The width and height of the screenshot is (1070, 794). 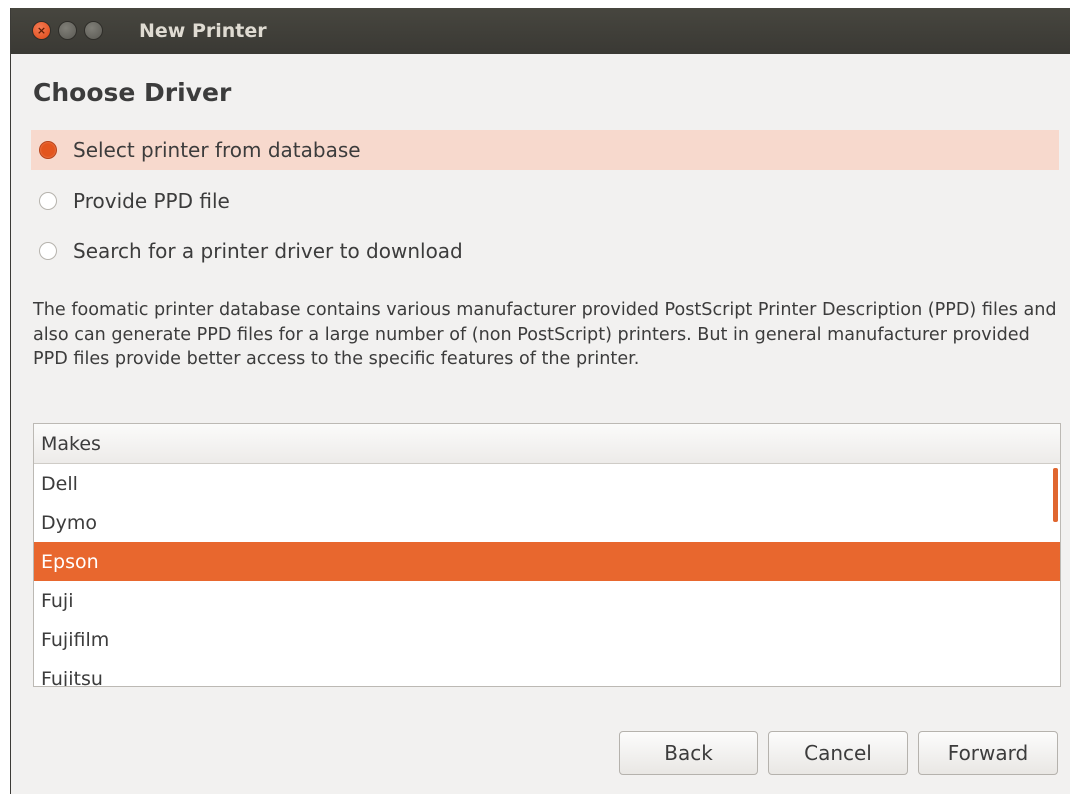 What do you see at coordinates (547, 444) in the screenshot?
I see `makes-column-header: Makes` at bounding box center [547, 444].